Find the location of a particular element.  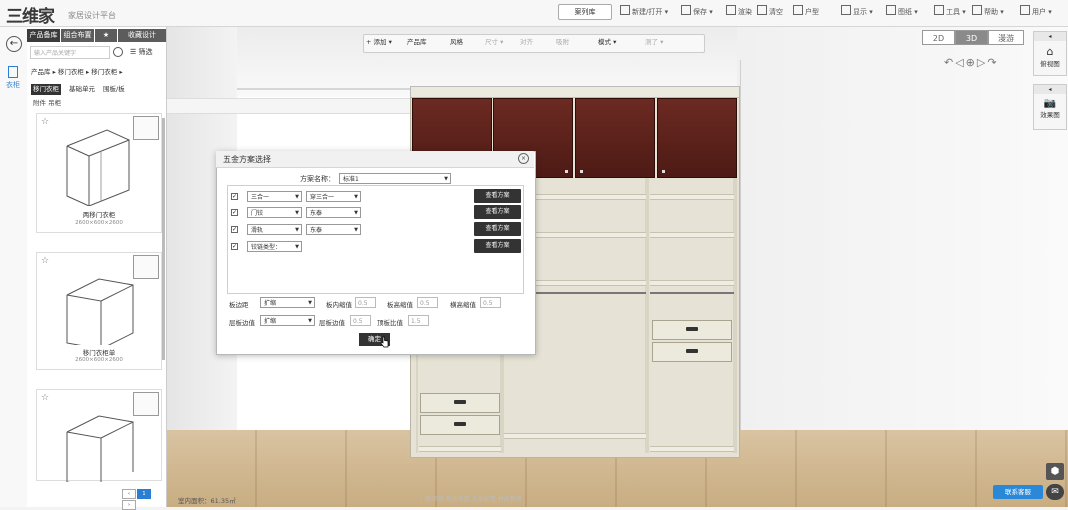

render-box: ◂ 📷 效果图 is located at coordinates (1050, 107).